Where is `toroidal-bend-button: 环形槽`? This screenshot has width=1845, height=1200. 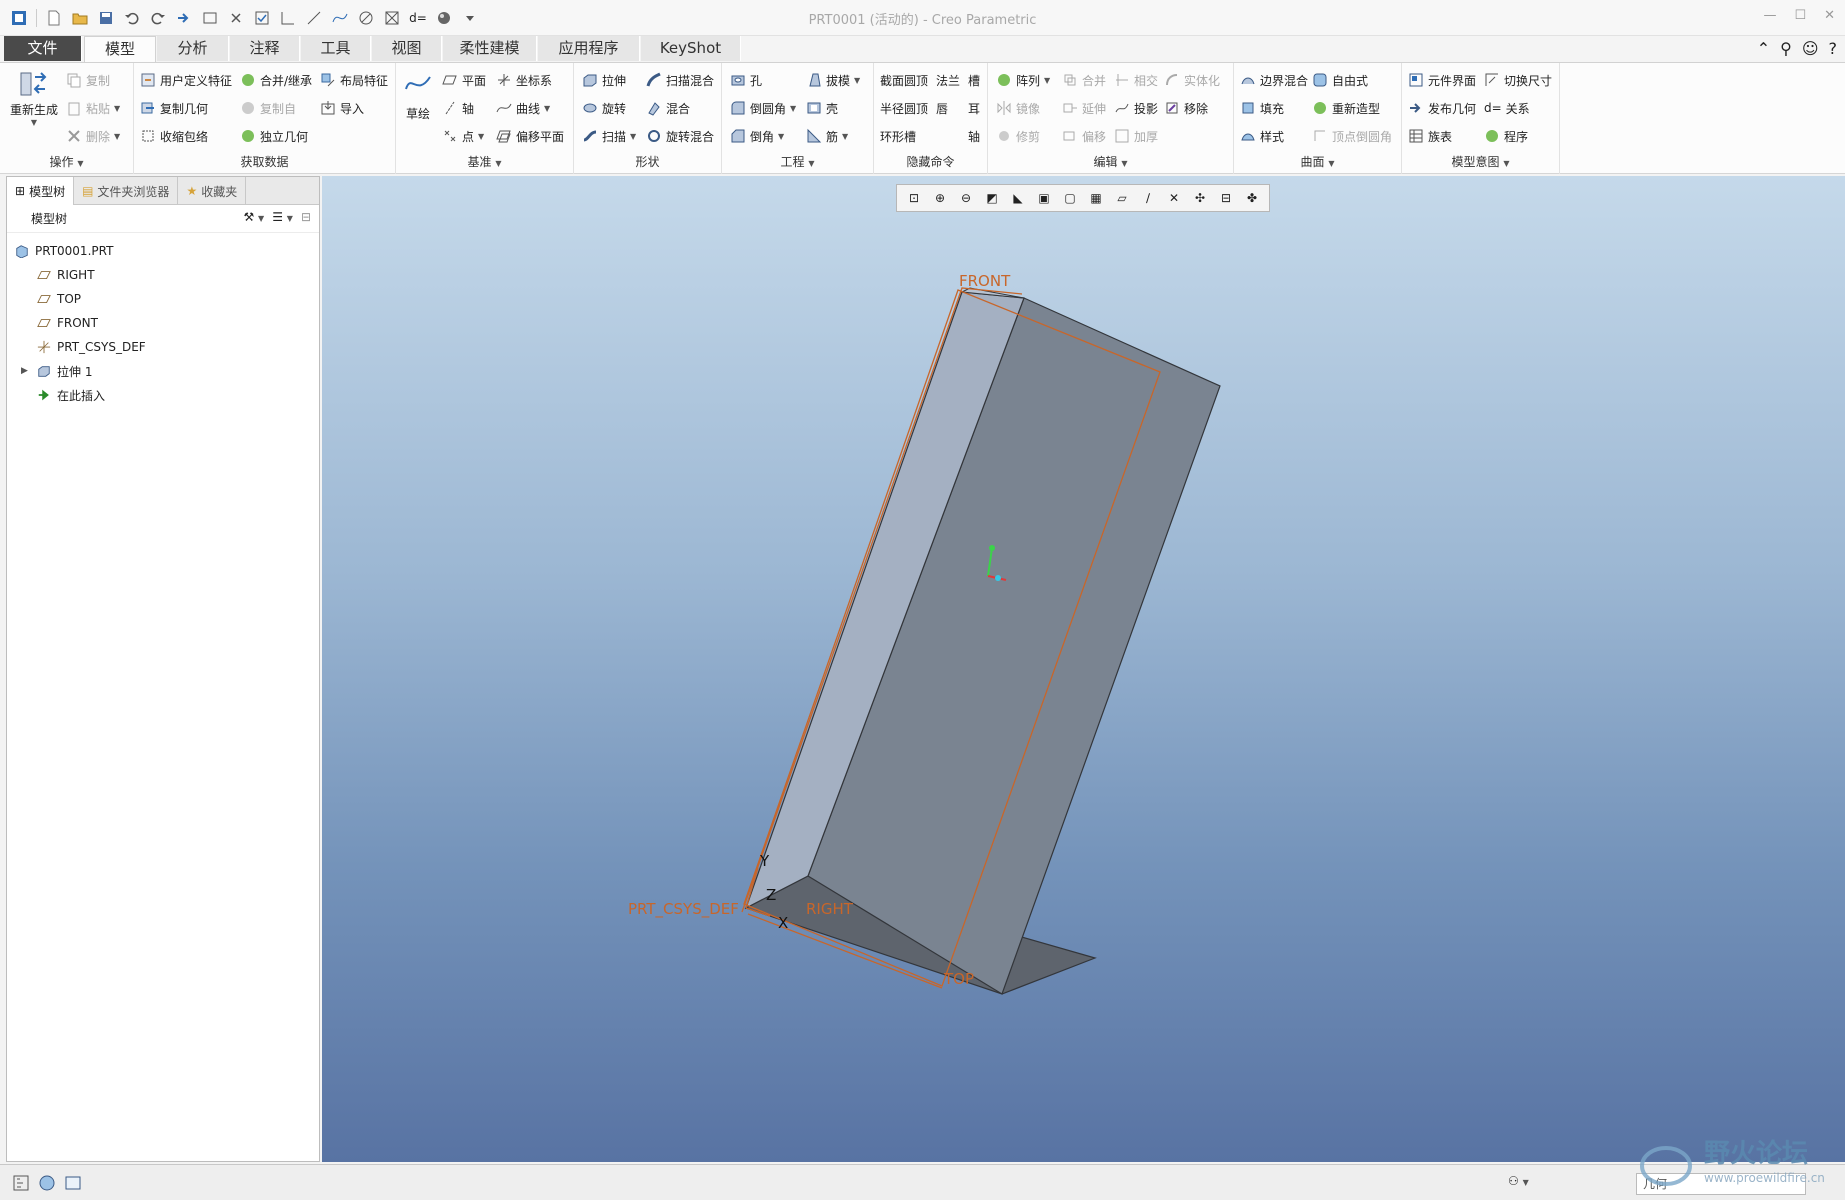 toroidal-bend-button: 环形槽 is located at coordinates (898, 136).